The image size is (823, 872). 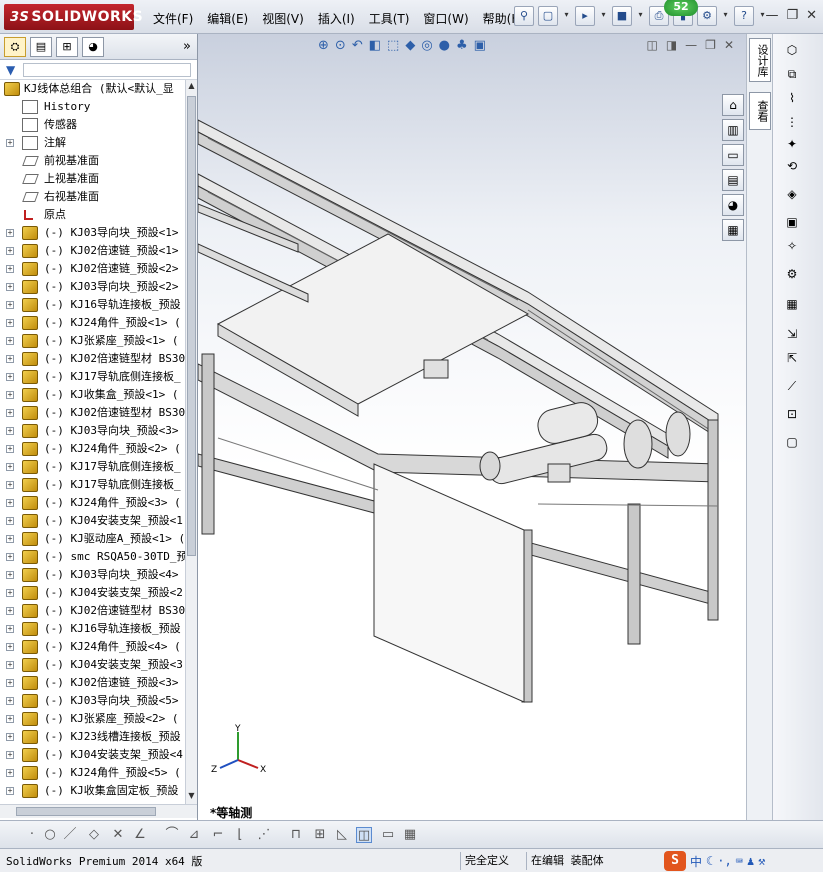 I want to click on interference-icon: ⟋, so click(x=792, y=386).